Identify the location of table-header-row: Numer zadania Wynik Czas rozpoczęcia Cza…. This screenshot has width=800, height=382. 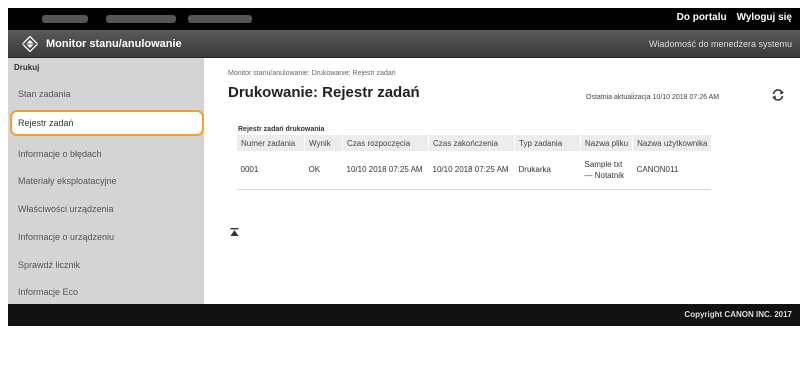
(474, 143).